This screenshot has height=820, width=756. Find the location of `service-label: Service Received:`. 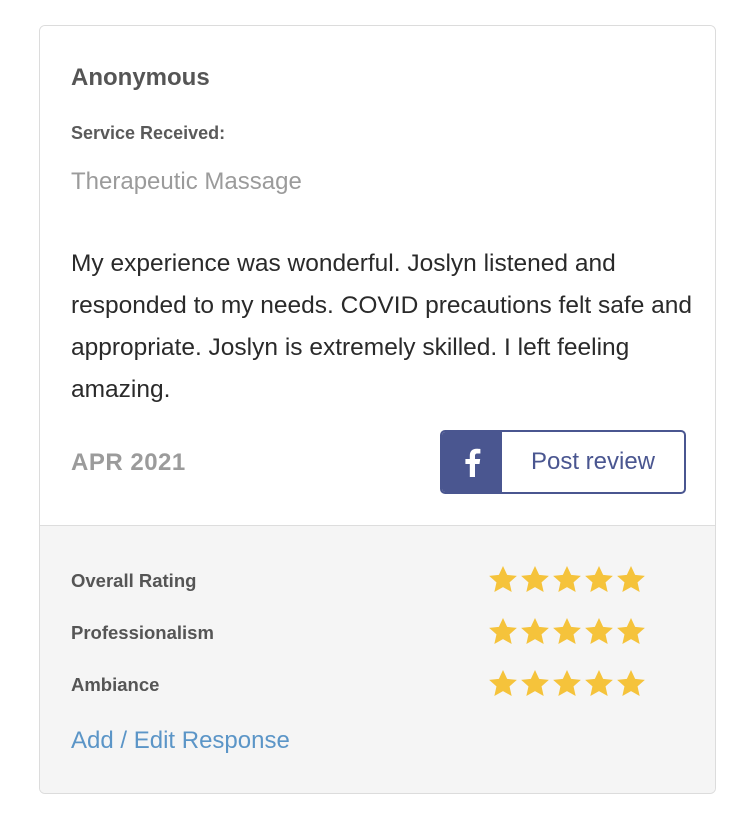

service-label: Service Received: is located at coordinates (148, 133).